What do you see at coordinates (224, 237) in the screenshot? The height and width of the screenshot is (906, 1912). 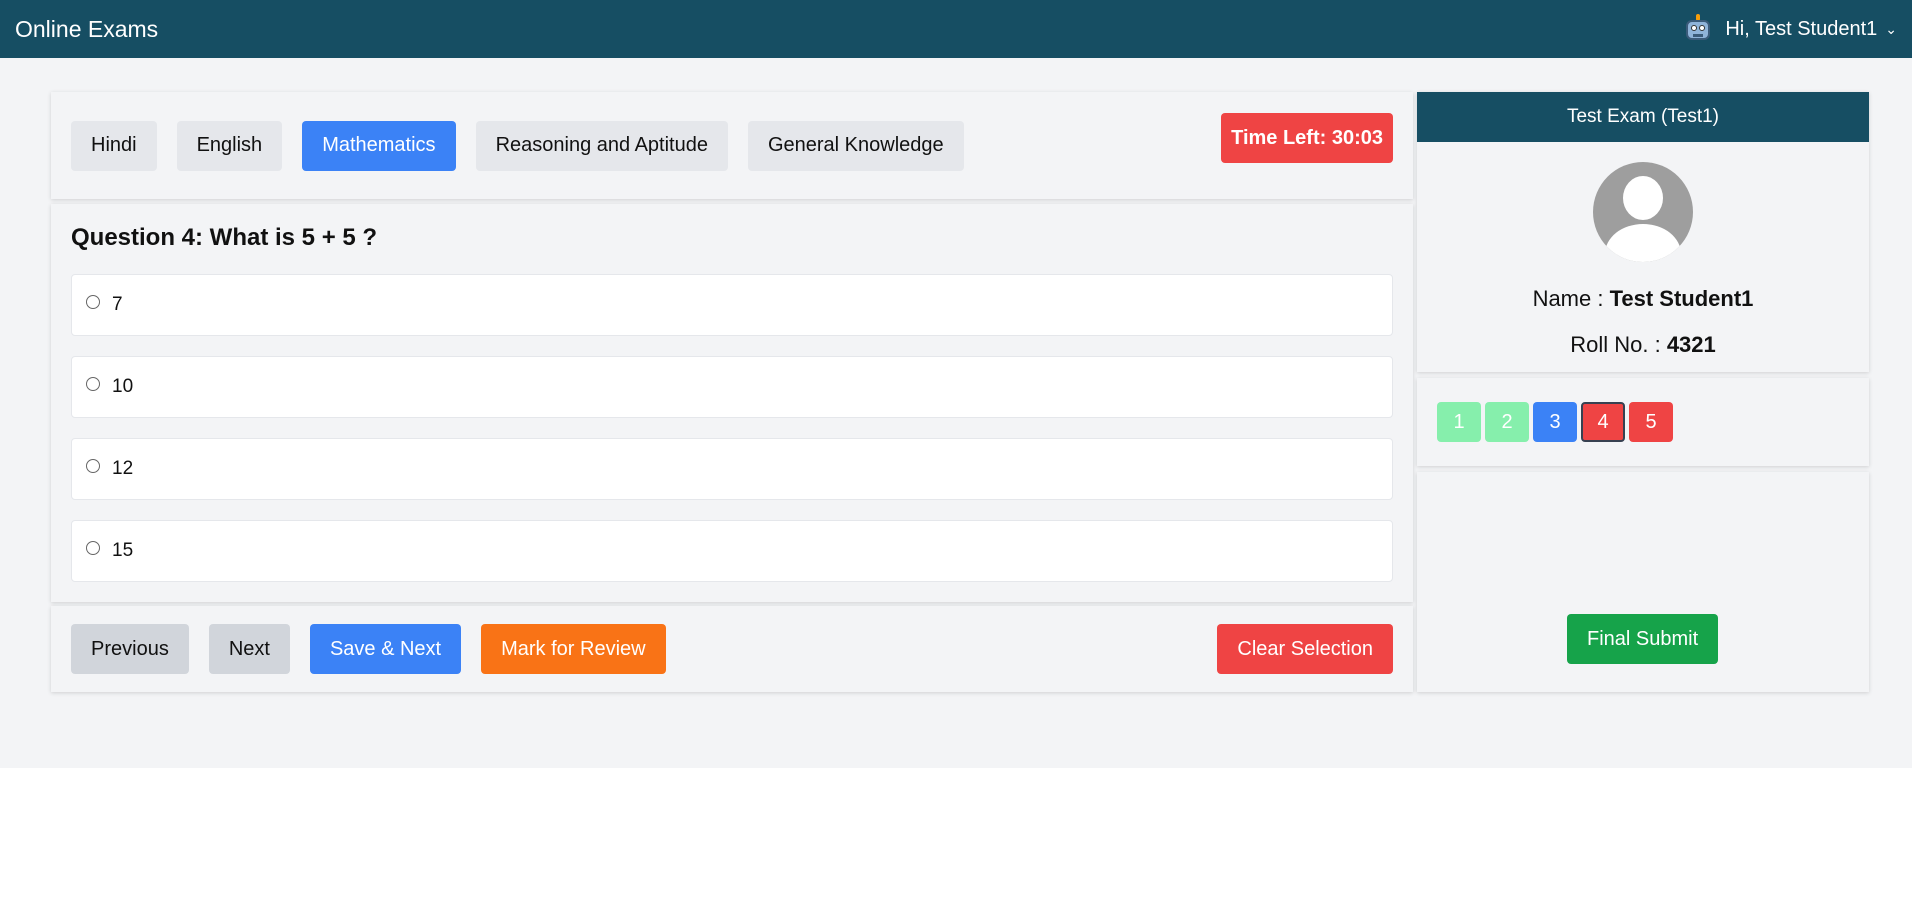 I see `question-title: Question 4: What is 5 + 5 ?` at bounding box center [224, 237].